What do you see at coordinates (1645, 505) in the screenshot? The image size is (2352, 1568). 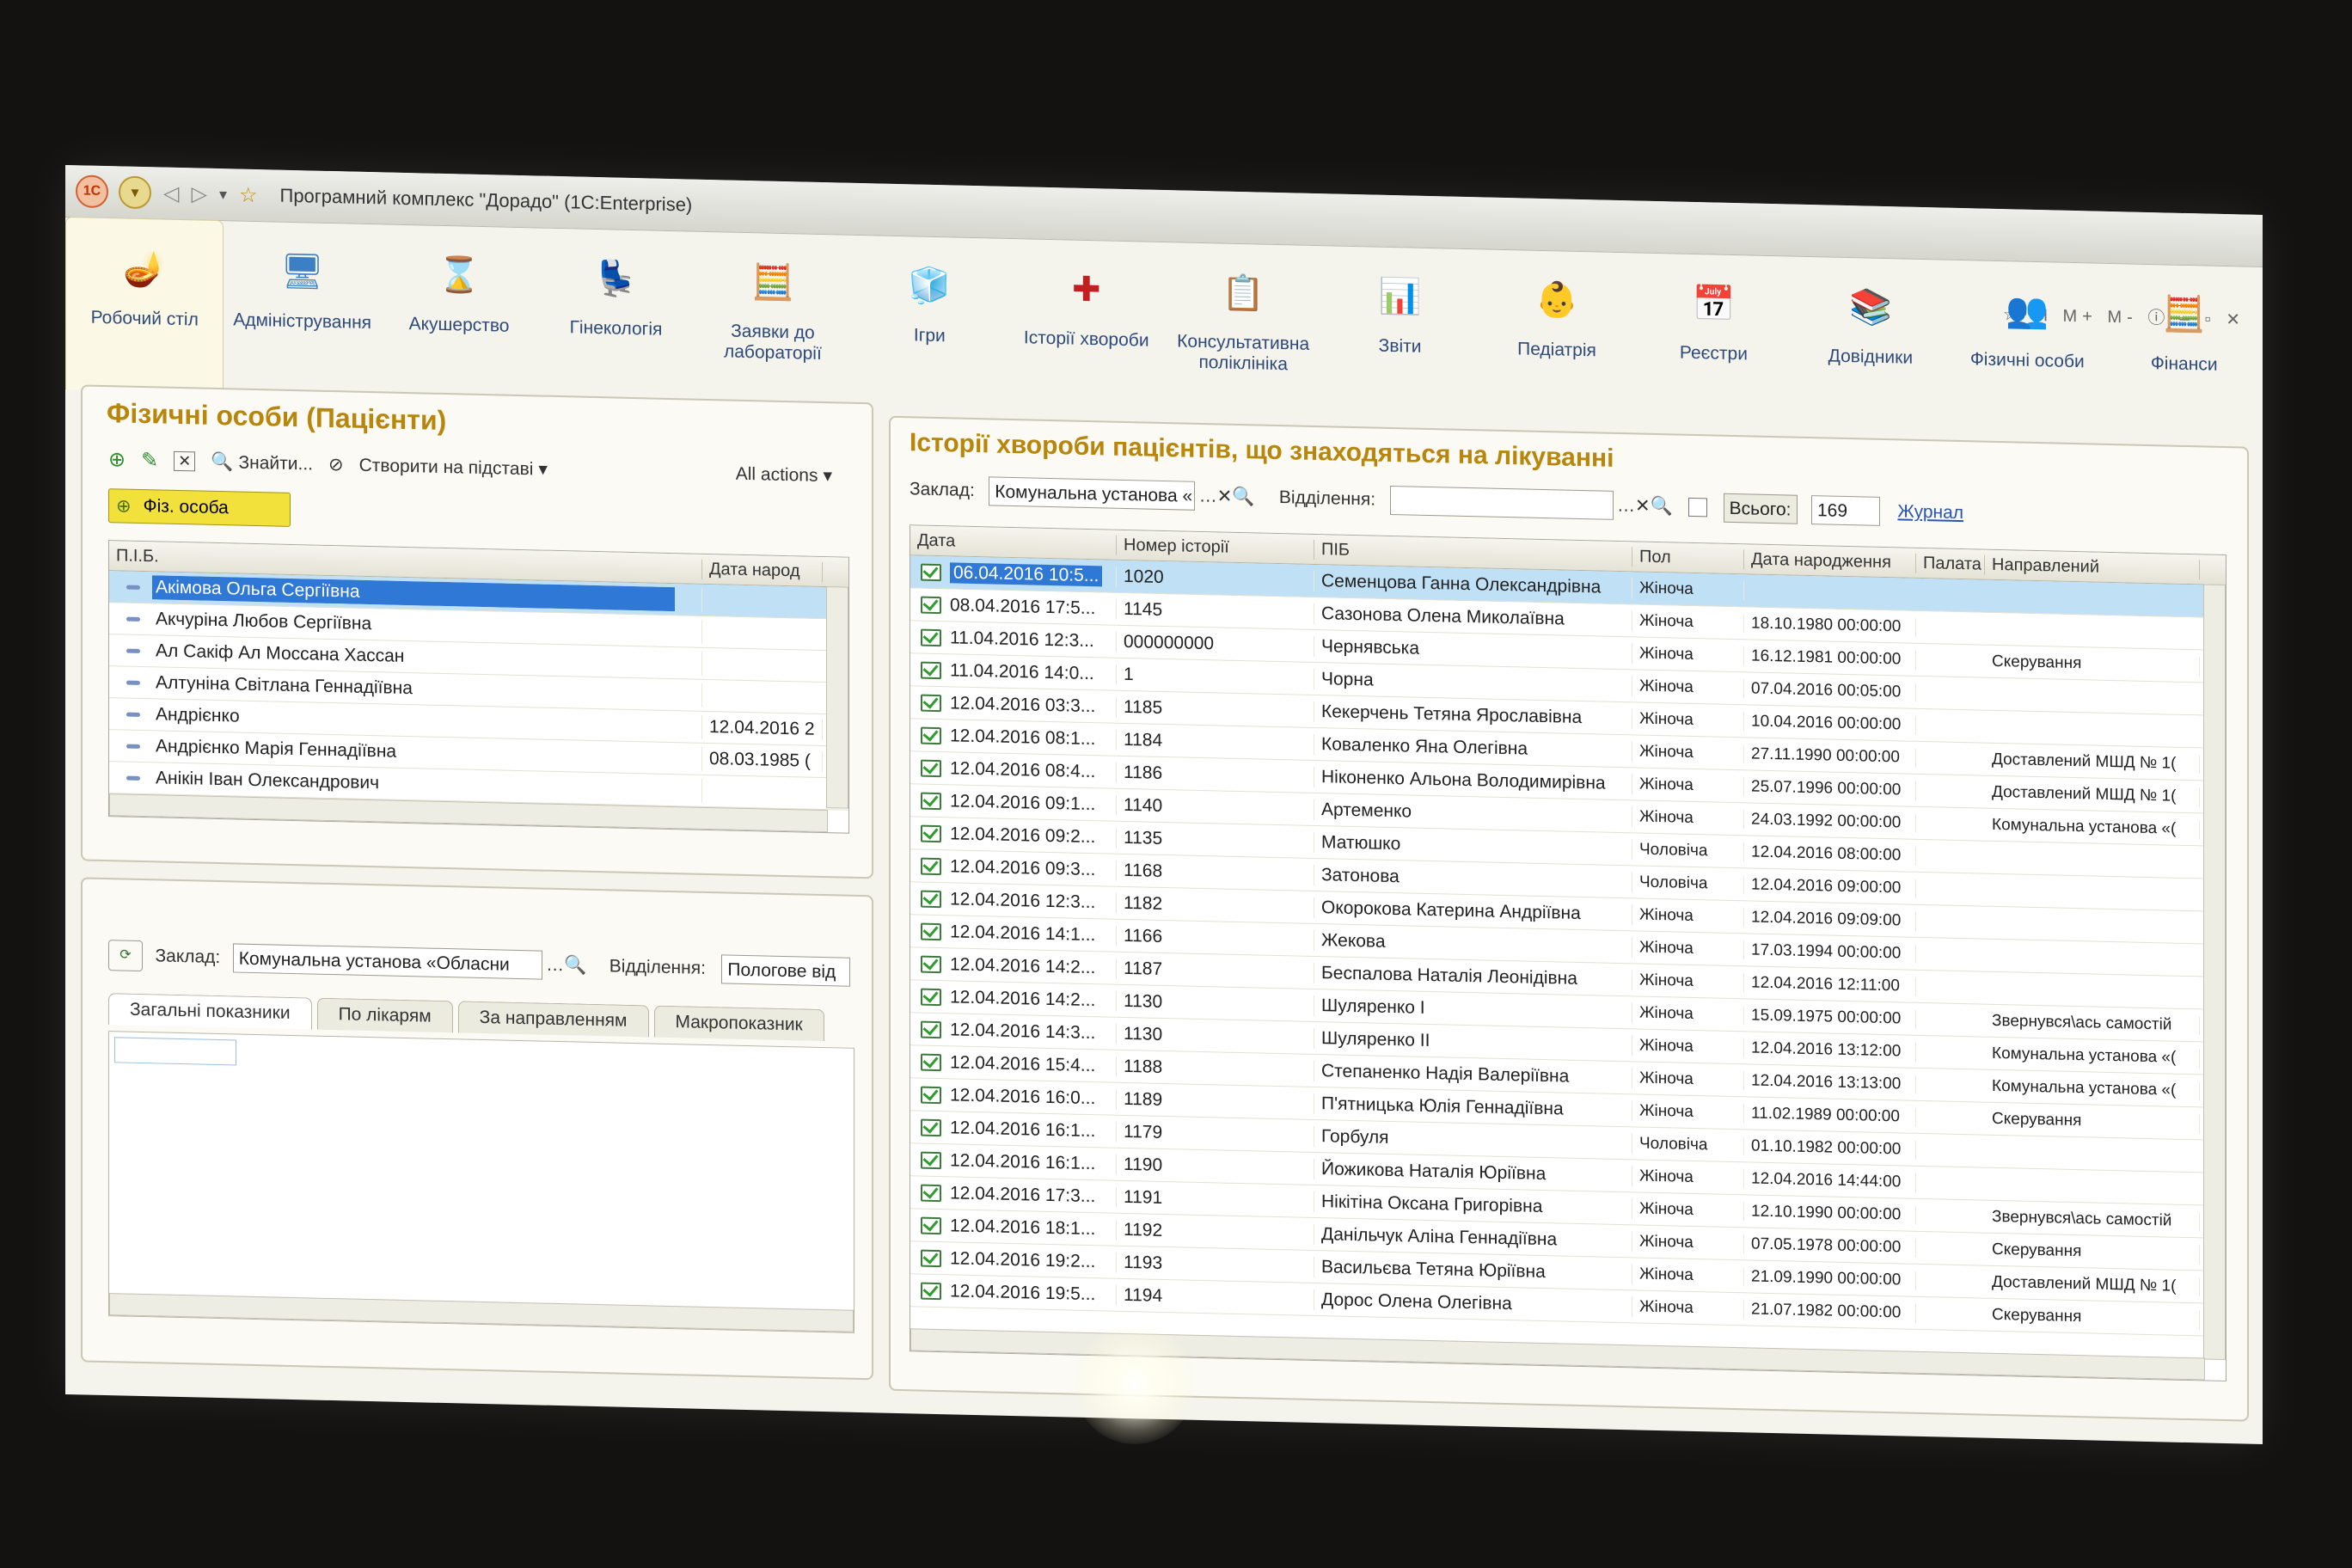 I see `department-clear-icon: …✕🔍` at bounding box center [1645, 505].